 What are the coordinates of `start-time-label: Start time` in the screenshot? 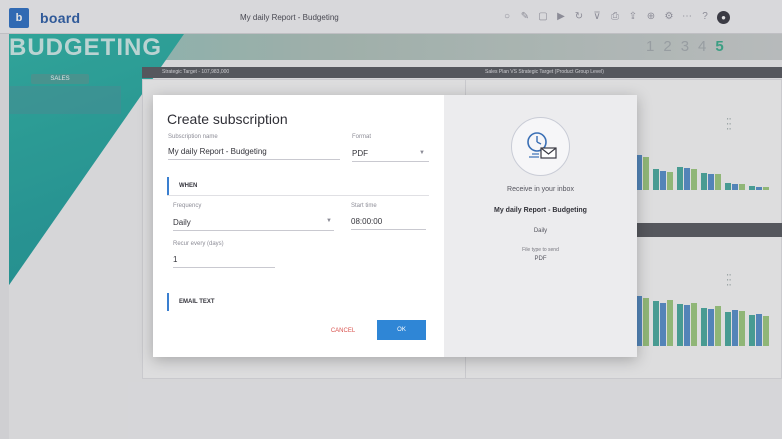 It's located at (364, 206).